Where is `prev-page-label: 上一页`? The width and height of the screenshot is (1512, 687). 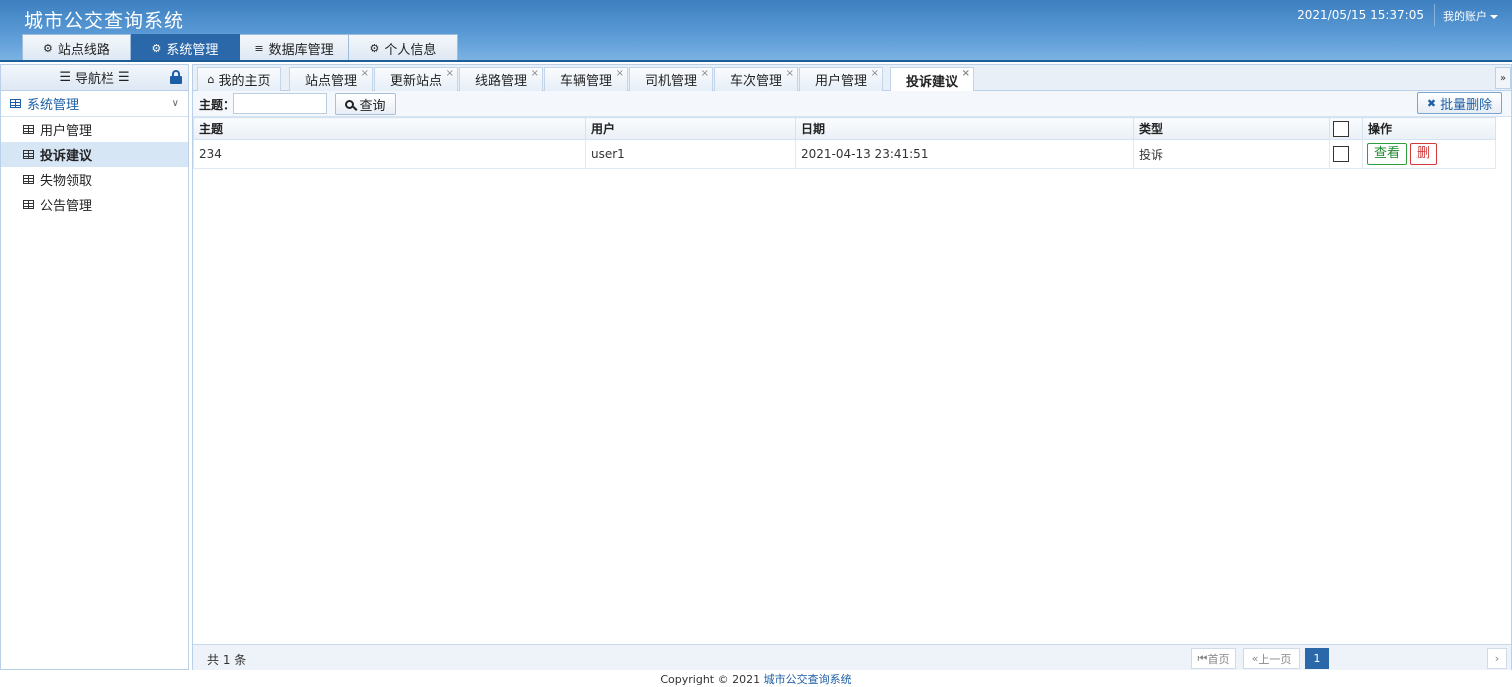 prev-page-label: 上一页 is located at coordinates (1275, 659).